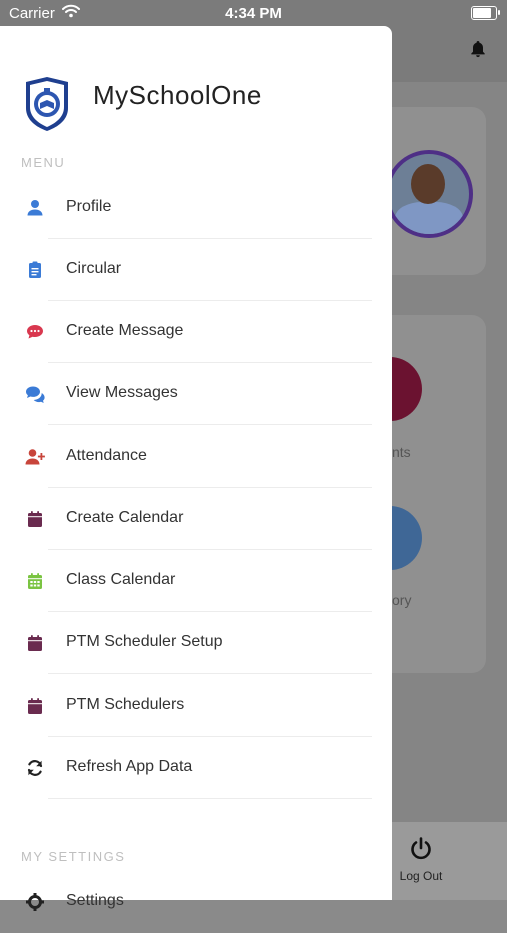 Image resolution: width=507 pixels, height=933 pixels. I want to click on menu-item-profile: Profile, so click(186, 208).